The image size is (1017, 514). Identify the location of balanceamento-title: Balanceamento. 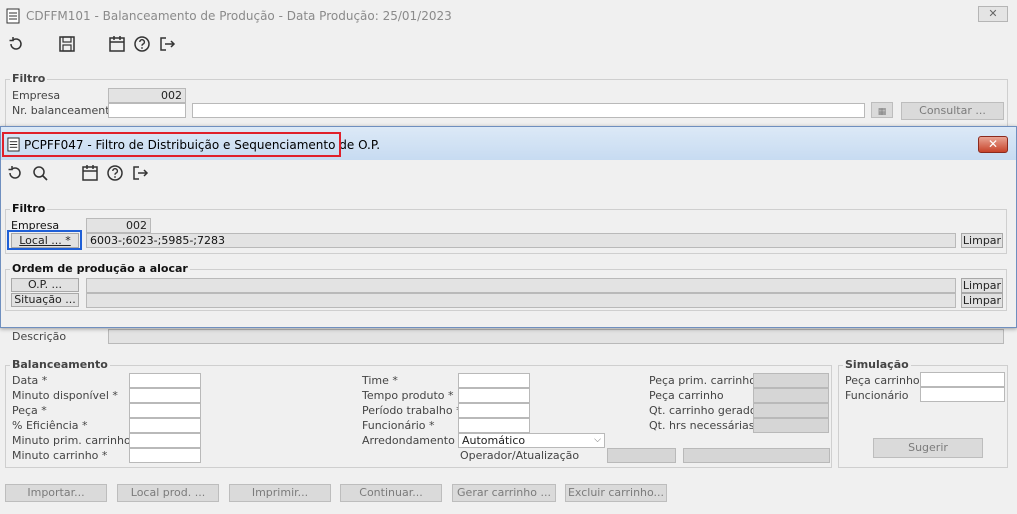
(60, 364).